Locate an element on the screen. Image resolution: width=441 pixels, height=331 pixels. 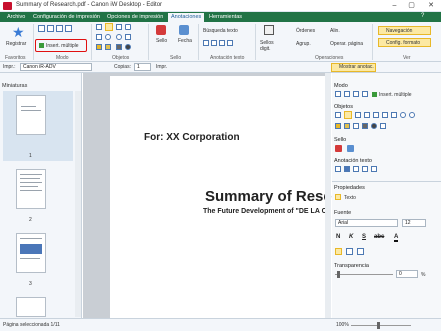
agrup-button: Agrup. is located at coordinates (303, 44).